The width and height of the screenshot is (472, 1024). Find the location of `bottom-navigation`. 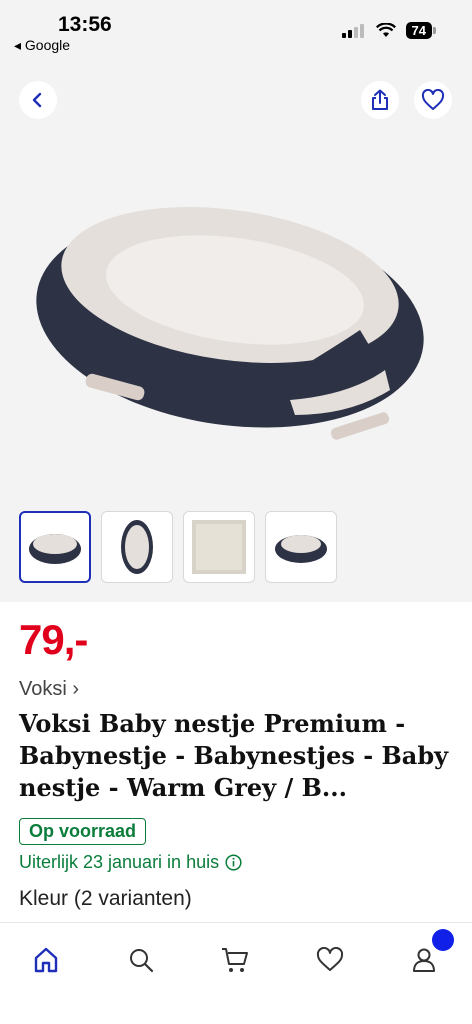

bottom-navigation is located at coordinates (236, 973).